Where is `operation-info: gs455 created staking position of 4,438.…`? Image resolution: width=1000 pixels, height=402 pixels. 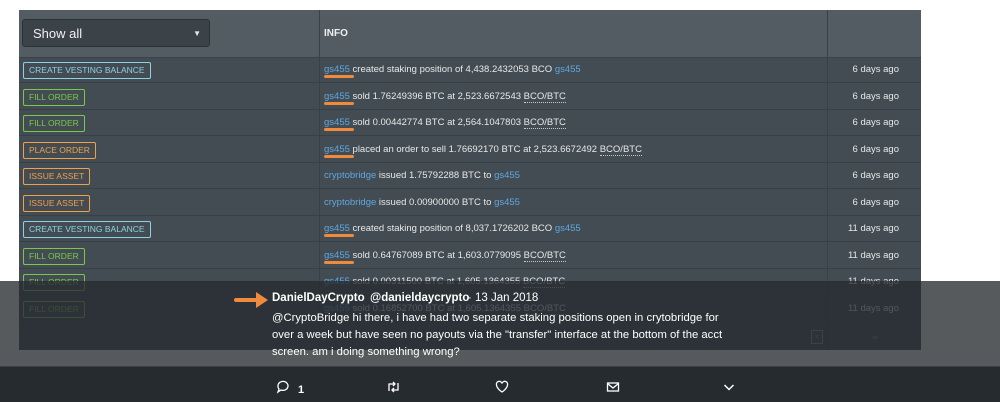
operation-info: gs455 created staking position of 4,438.… is located at coordinates (452, 69).